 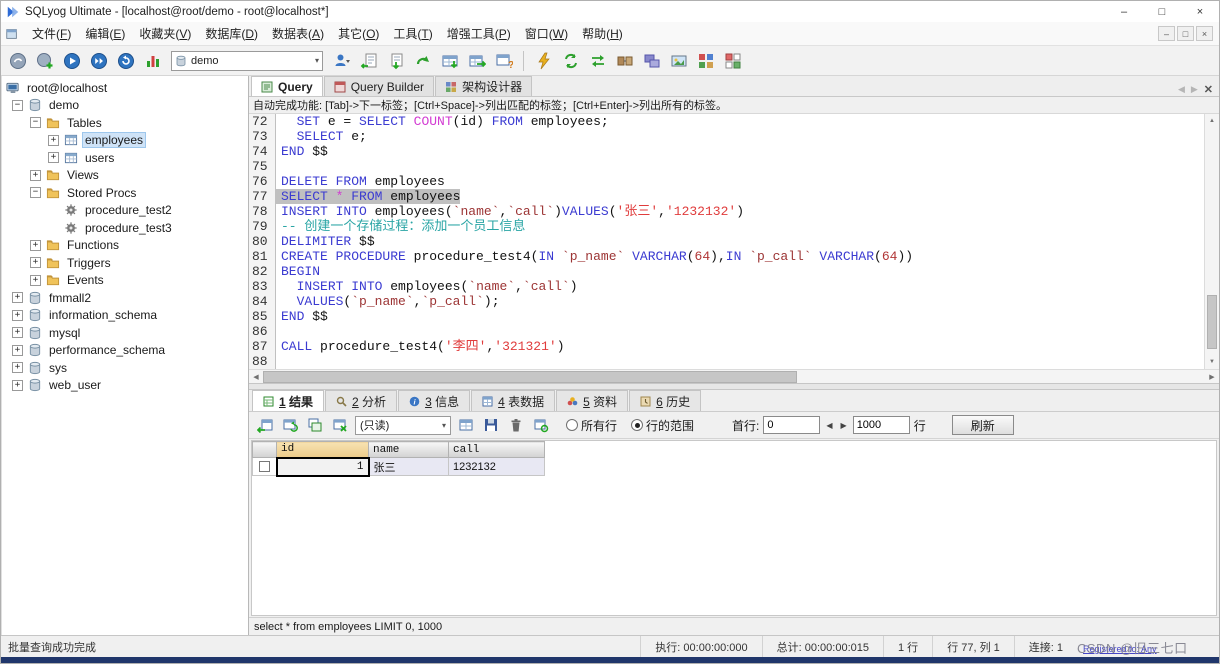 What do you see at coordinates (322, 466) in the screenshot?
I see `cell-id: 1` at bounding box center [322, 466].